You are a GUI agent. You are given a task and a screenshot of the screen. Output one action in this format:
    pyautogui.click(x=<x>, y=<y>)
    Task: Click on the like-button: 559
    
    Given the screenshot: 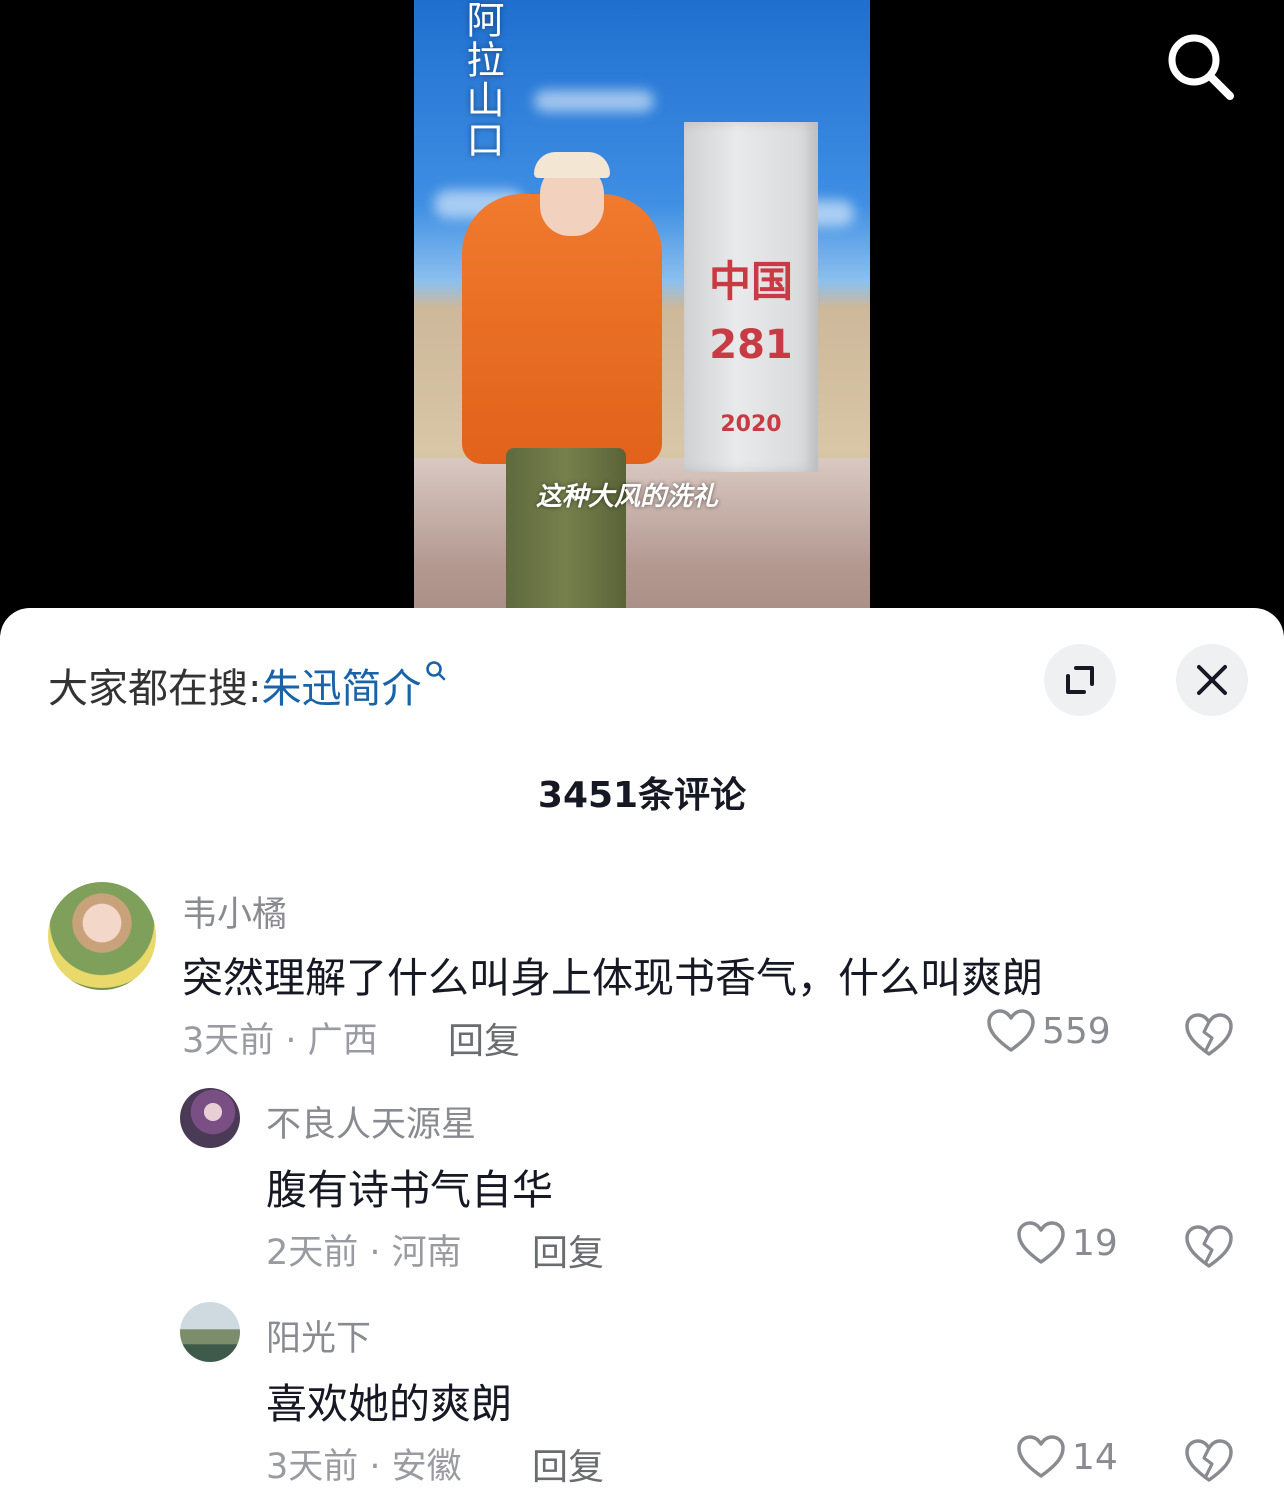 What is the action you would take?
    pyautogui.click(x=1048, y=1031)
    